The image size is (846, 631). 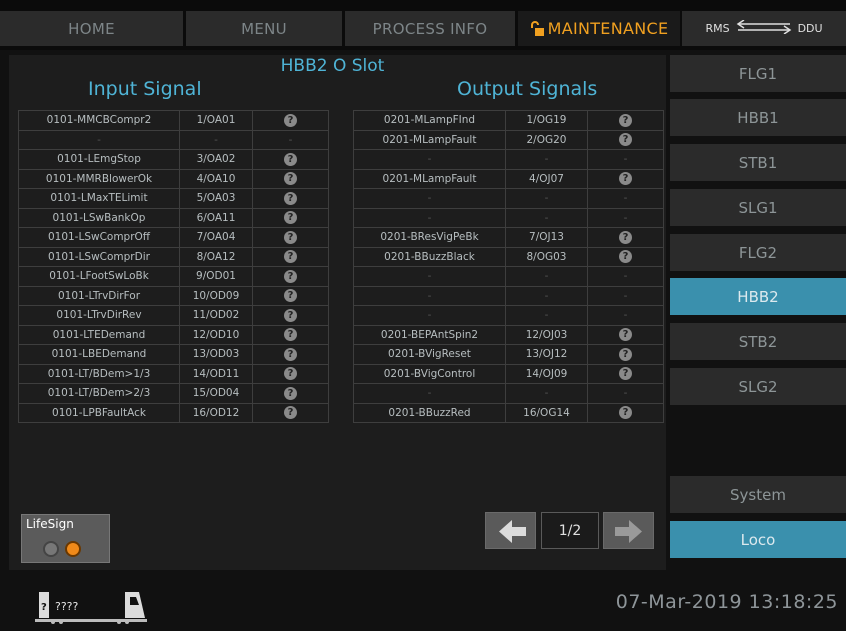 What do you see at coordinates (264, 28) in the screenshot?
I see `tab-menu: MENU` at bounding box center [264, 28].